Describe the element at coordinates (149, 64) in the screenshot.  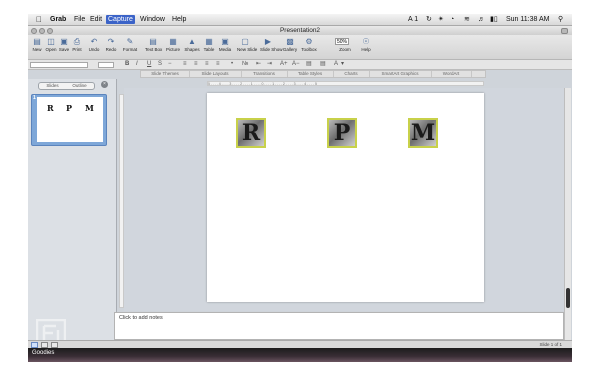
I see `underline-icon: U` at that location.